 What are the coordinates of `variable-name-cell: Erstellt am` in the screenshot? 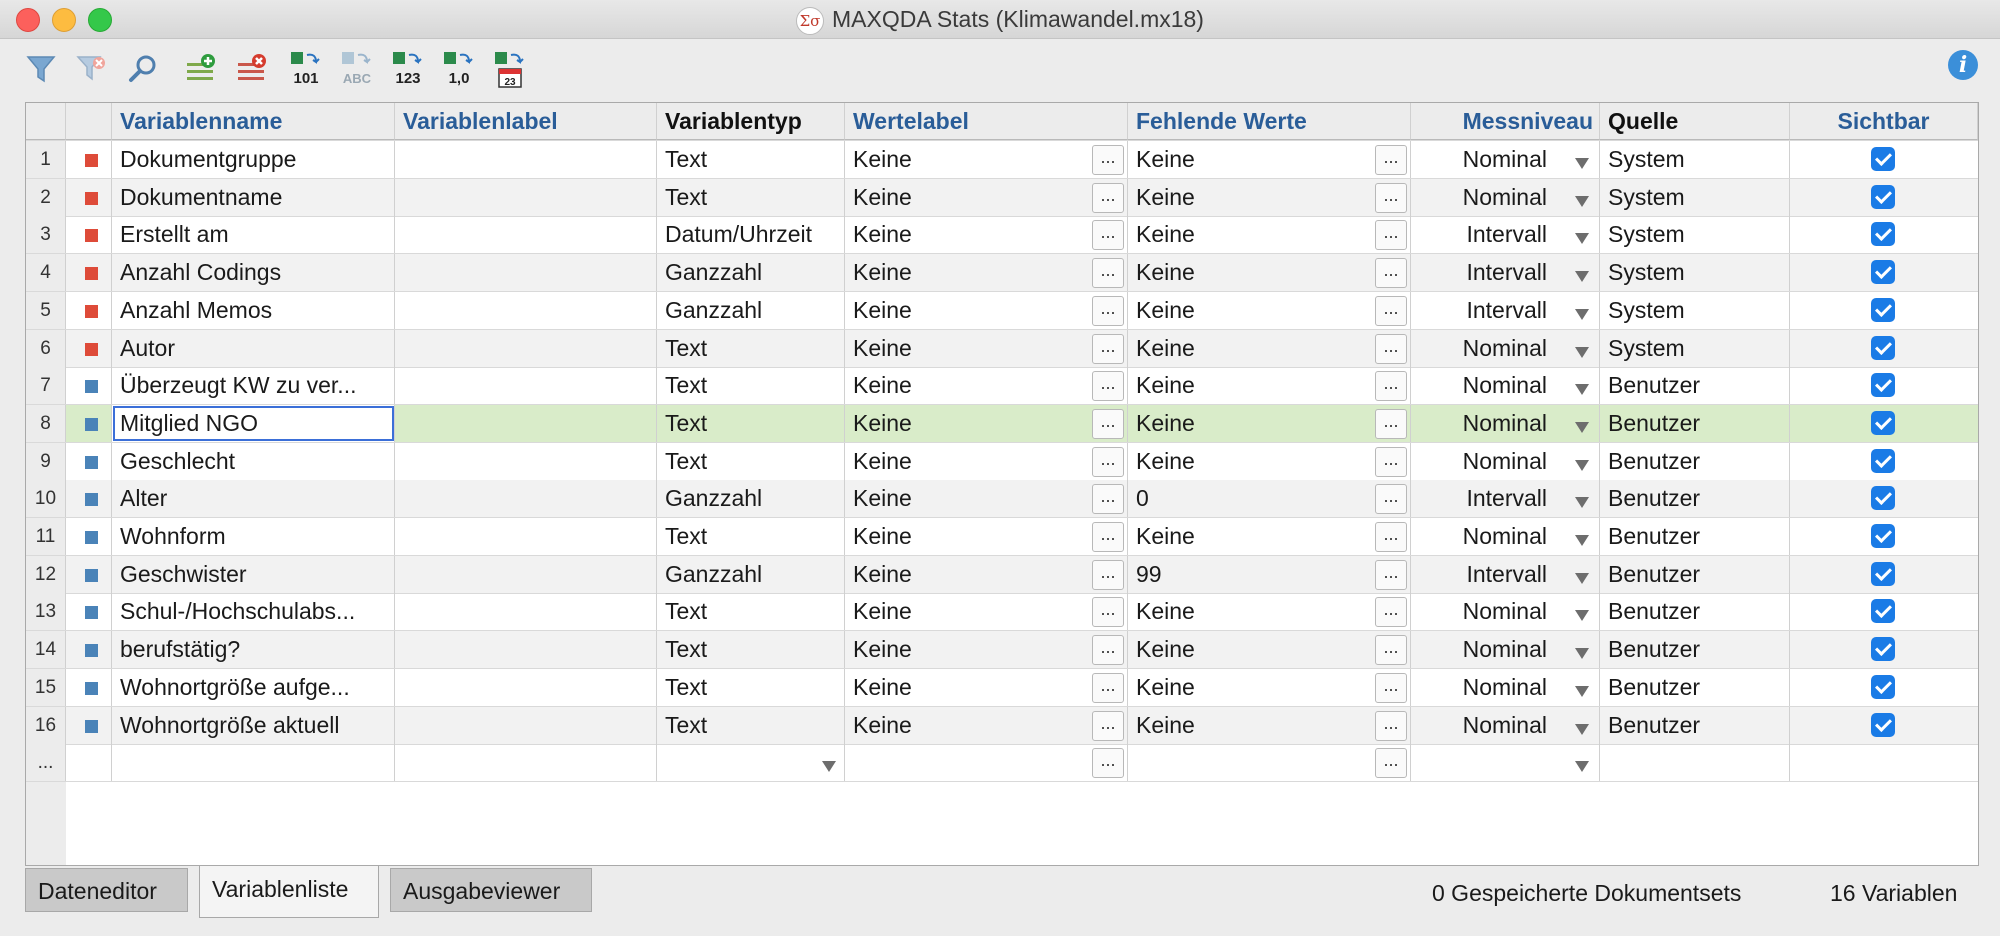 It's located at (253, 235).